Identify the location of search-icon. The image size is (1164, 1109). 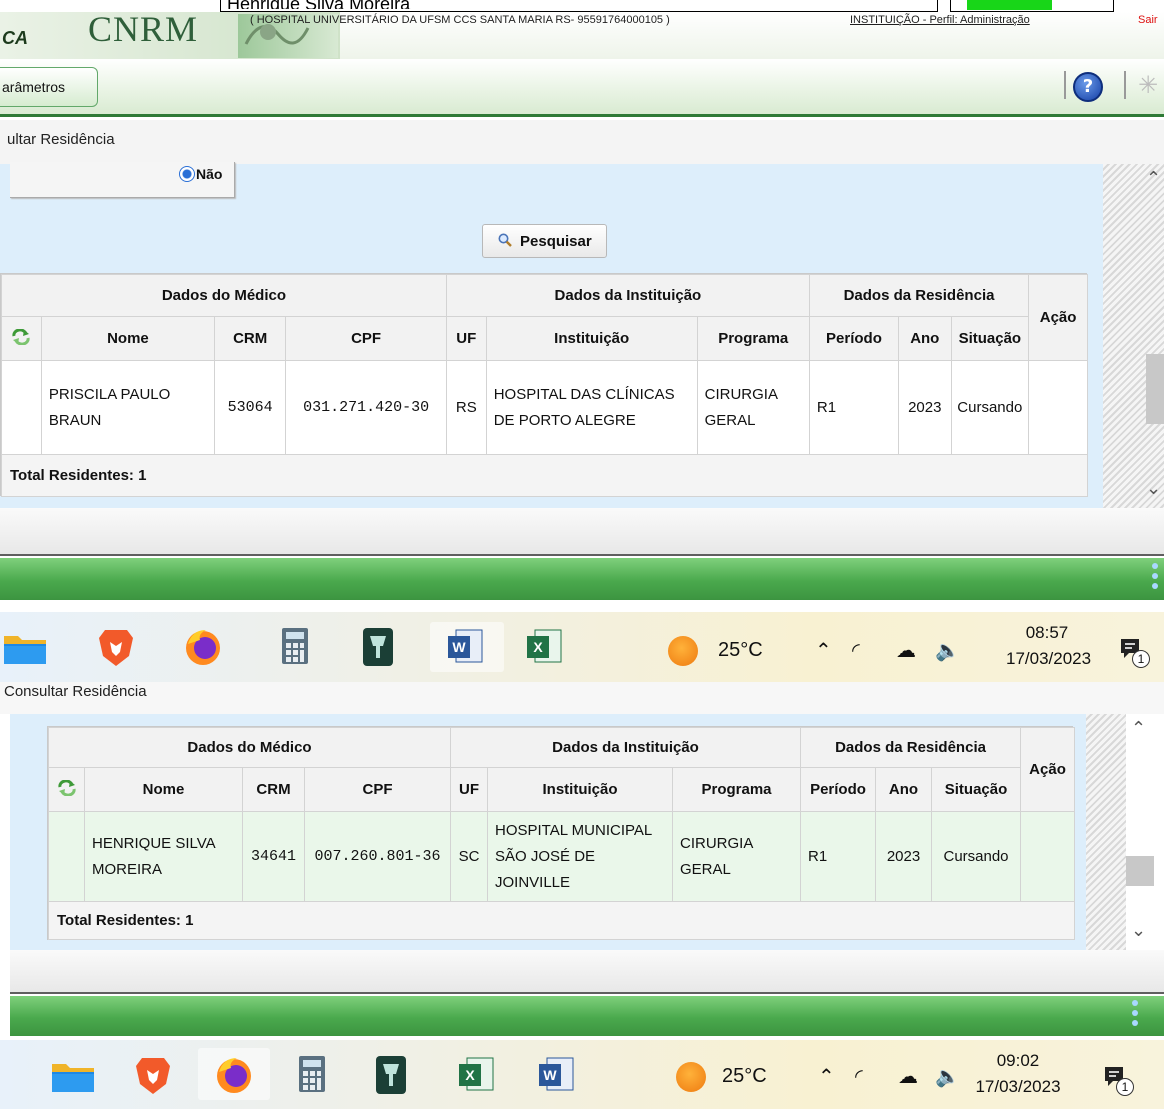
(505, 240).